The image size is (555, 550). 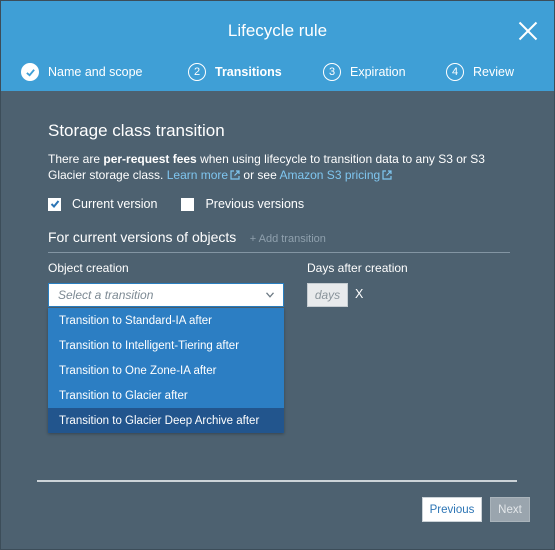 What do you see at coordinates (54, 204) in the screenshot?
I see `checkbox-checked-icon` at bounding box center [54, 204].